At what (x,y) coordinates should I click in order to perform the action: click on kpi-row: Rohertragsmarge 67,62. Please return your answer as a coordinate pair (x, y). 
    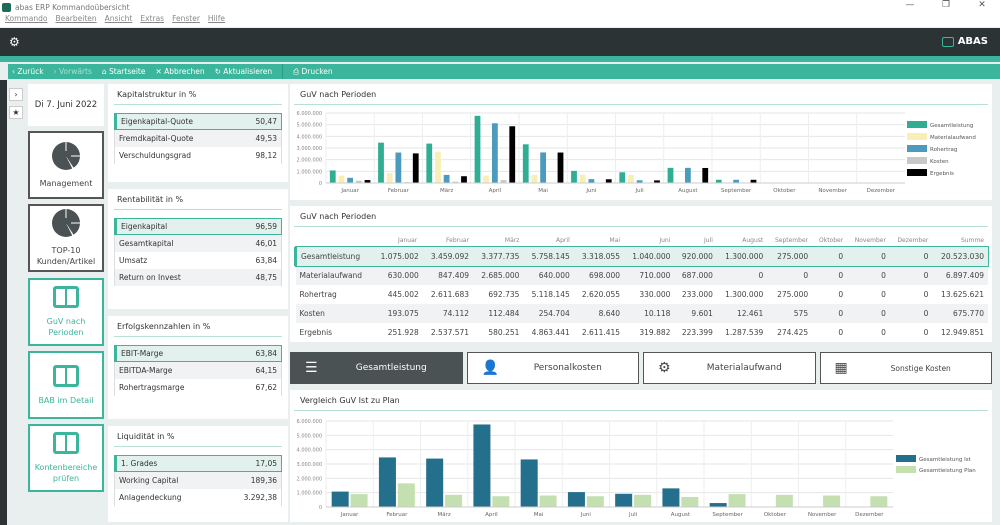
    Looking at the image, I should click on (198, 387).